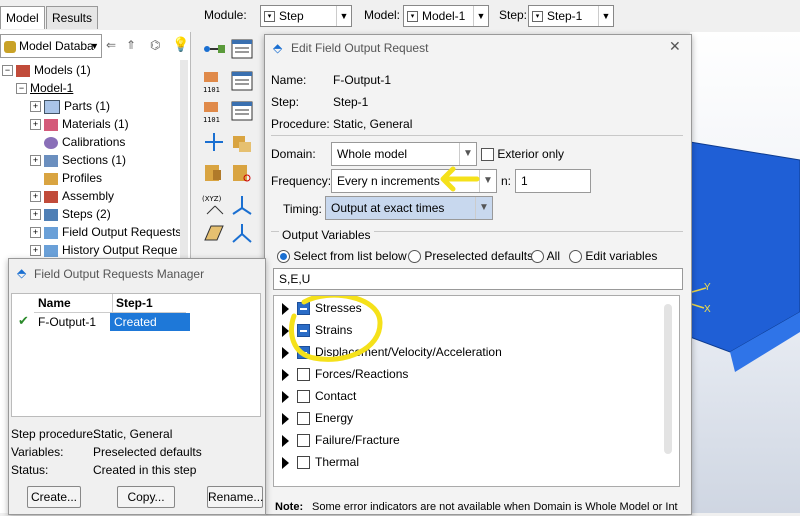 This screenshot has height=516, width=800. I want to click on tree-item-materials: + Materials (1), so click(79, 124).